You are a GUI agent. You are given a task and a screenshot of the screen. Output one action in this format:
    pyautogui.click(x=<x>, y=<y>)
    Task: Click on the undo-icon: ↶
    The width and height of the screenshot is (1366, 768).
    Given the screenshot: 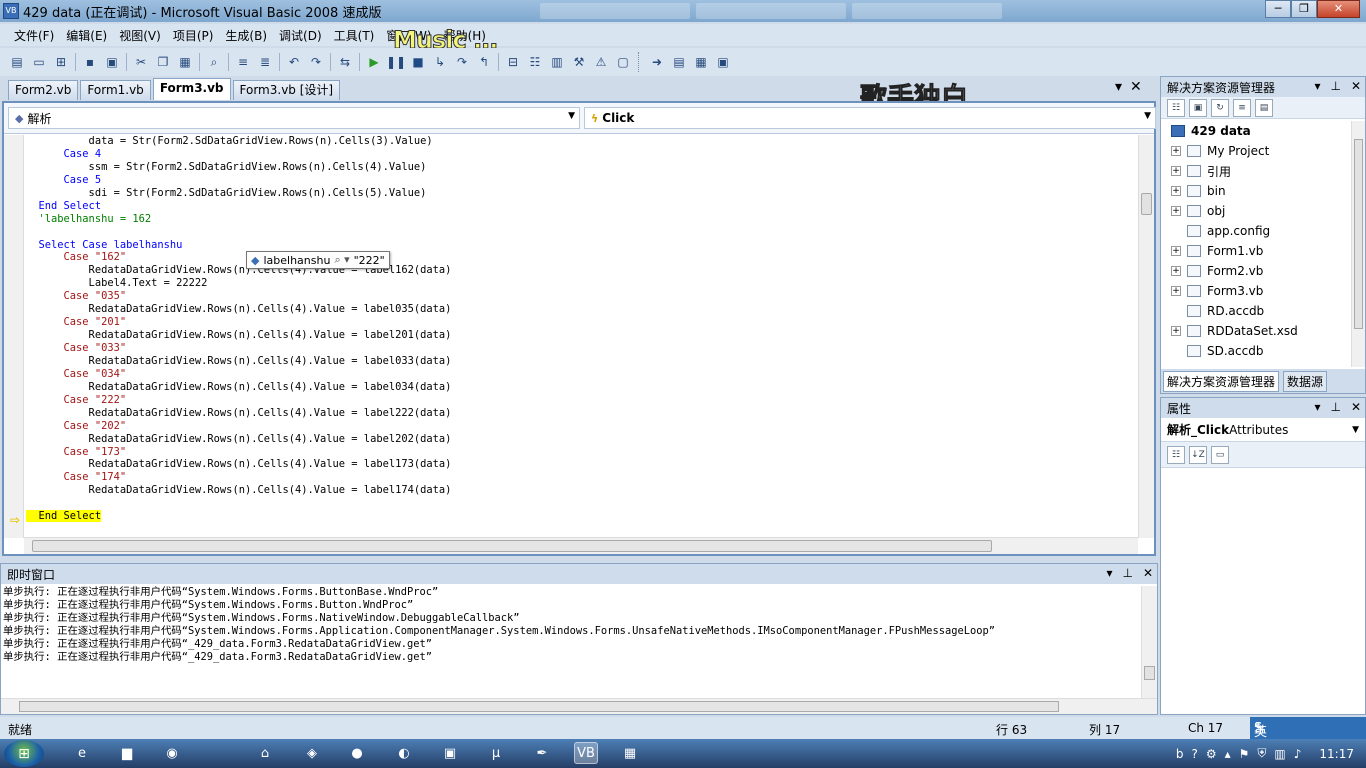 What is the action you would take?
    pyautogui.click(x=294, y=62)
    